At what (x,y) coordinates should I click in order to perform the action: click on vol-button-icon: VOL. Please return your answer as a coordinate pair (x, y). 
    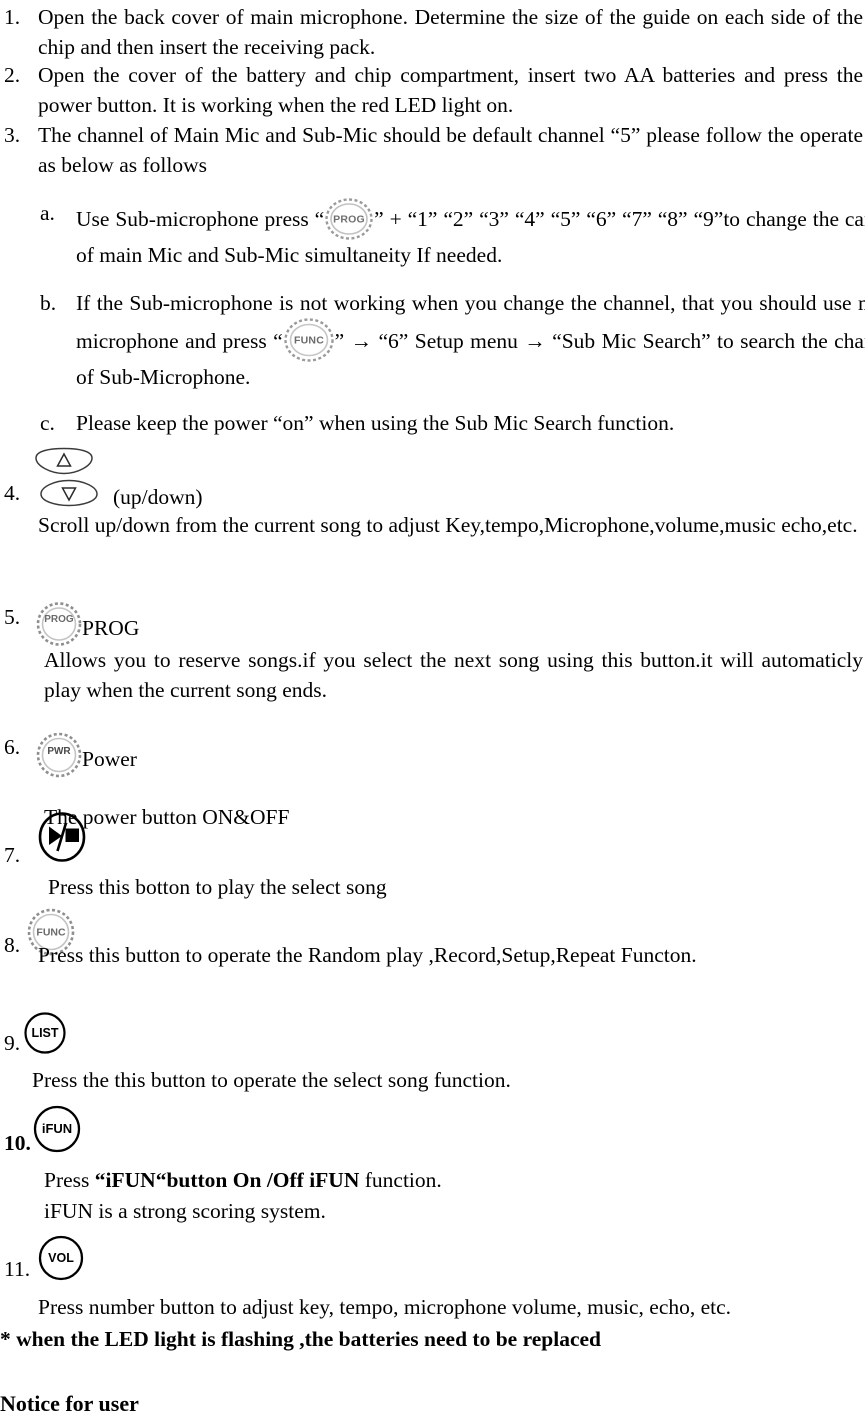
    Looking at the image, I should click on (61, 1260).